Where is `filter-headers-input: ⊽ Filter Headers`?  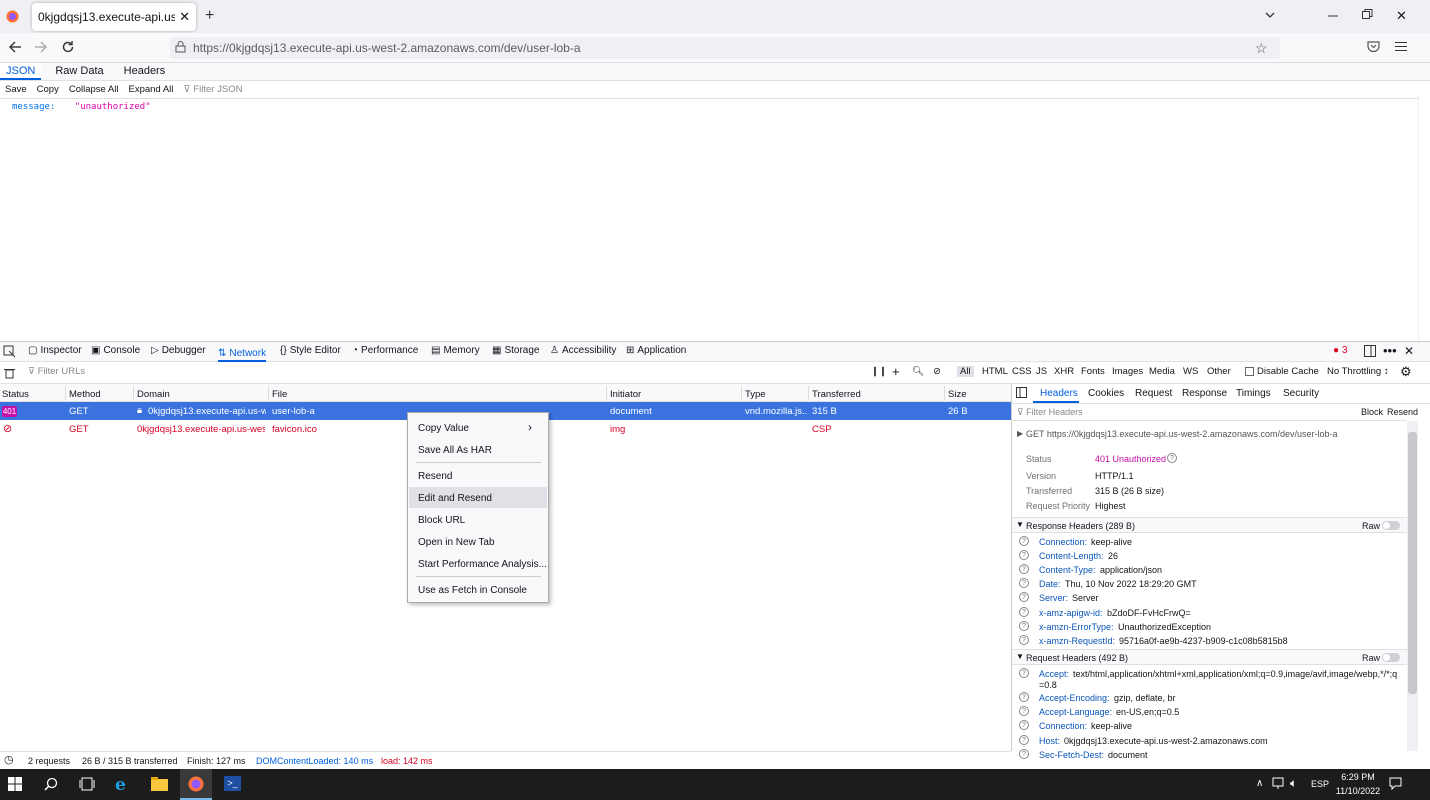
filter-headers-input: ⊽ Filter Headers is located at coordinates (1050, 412).